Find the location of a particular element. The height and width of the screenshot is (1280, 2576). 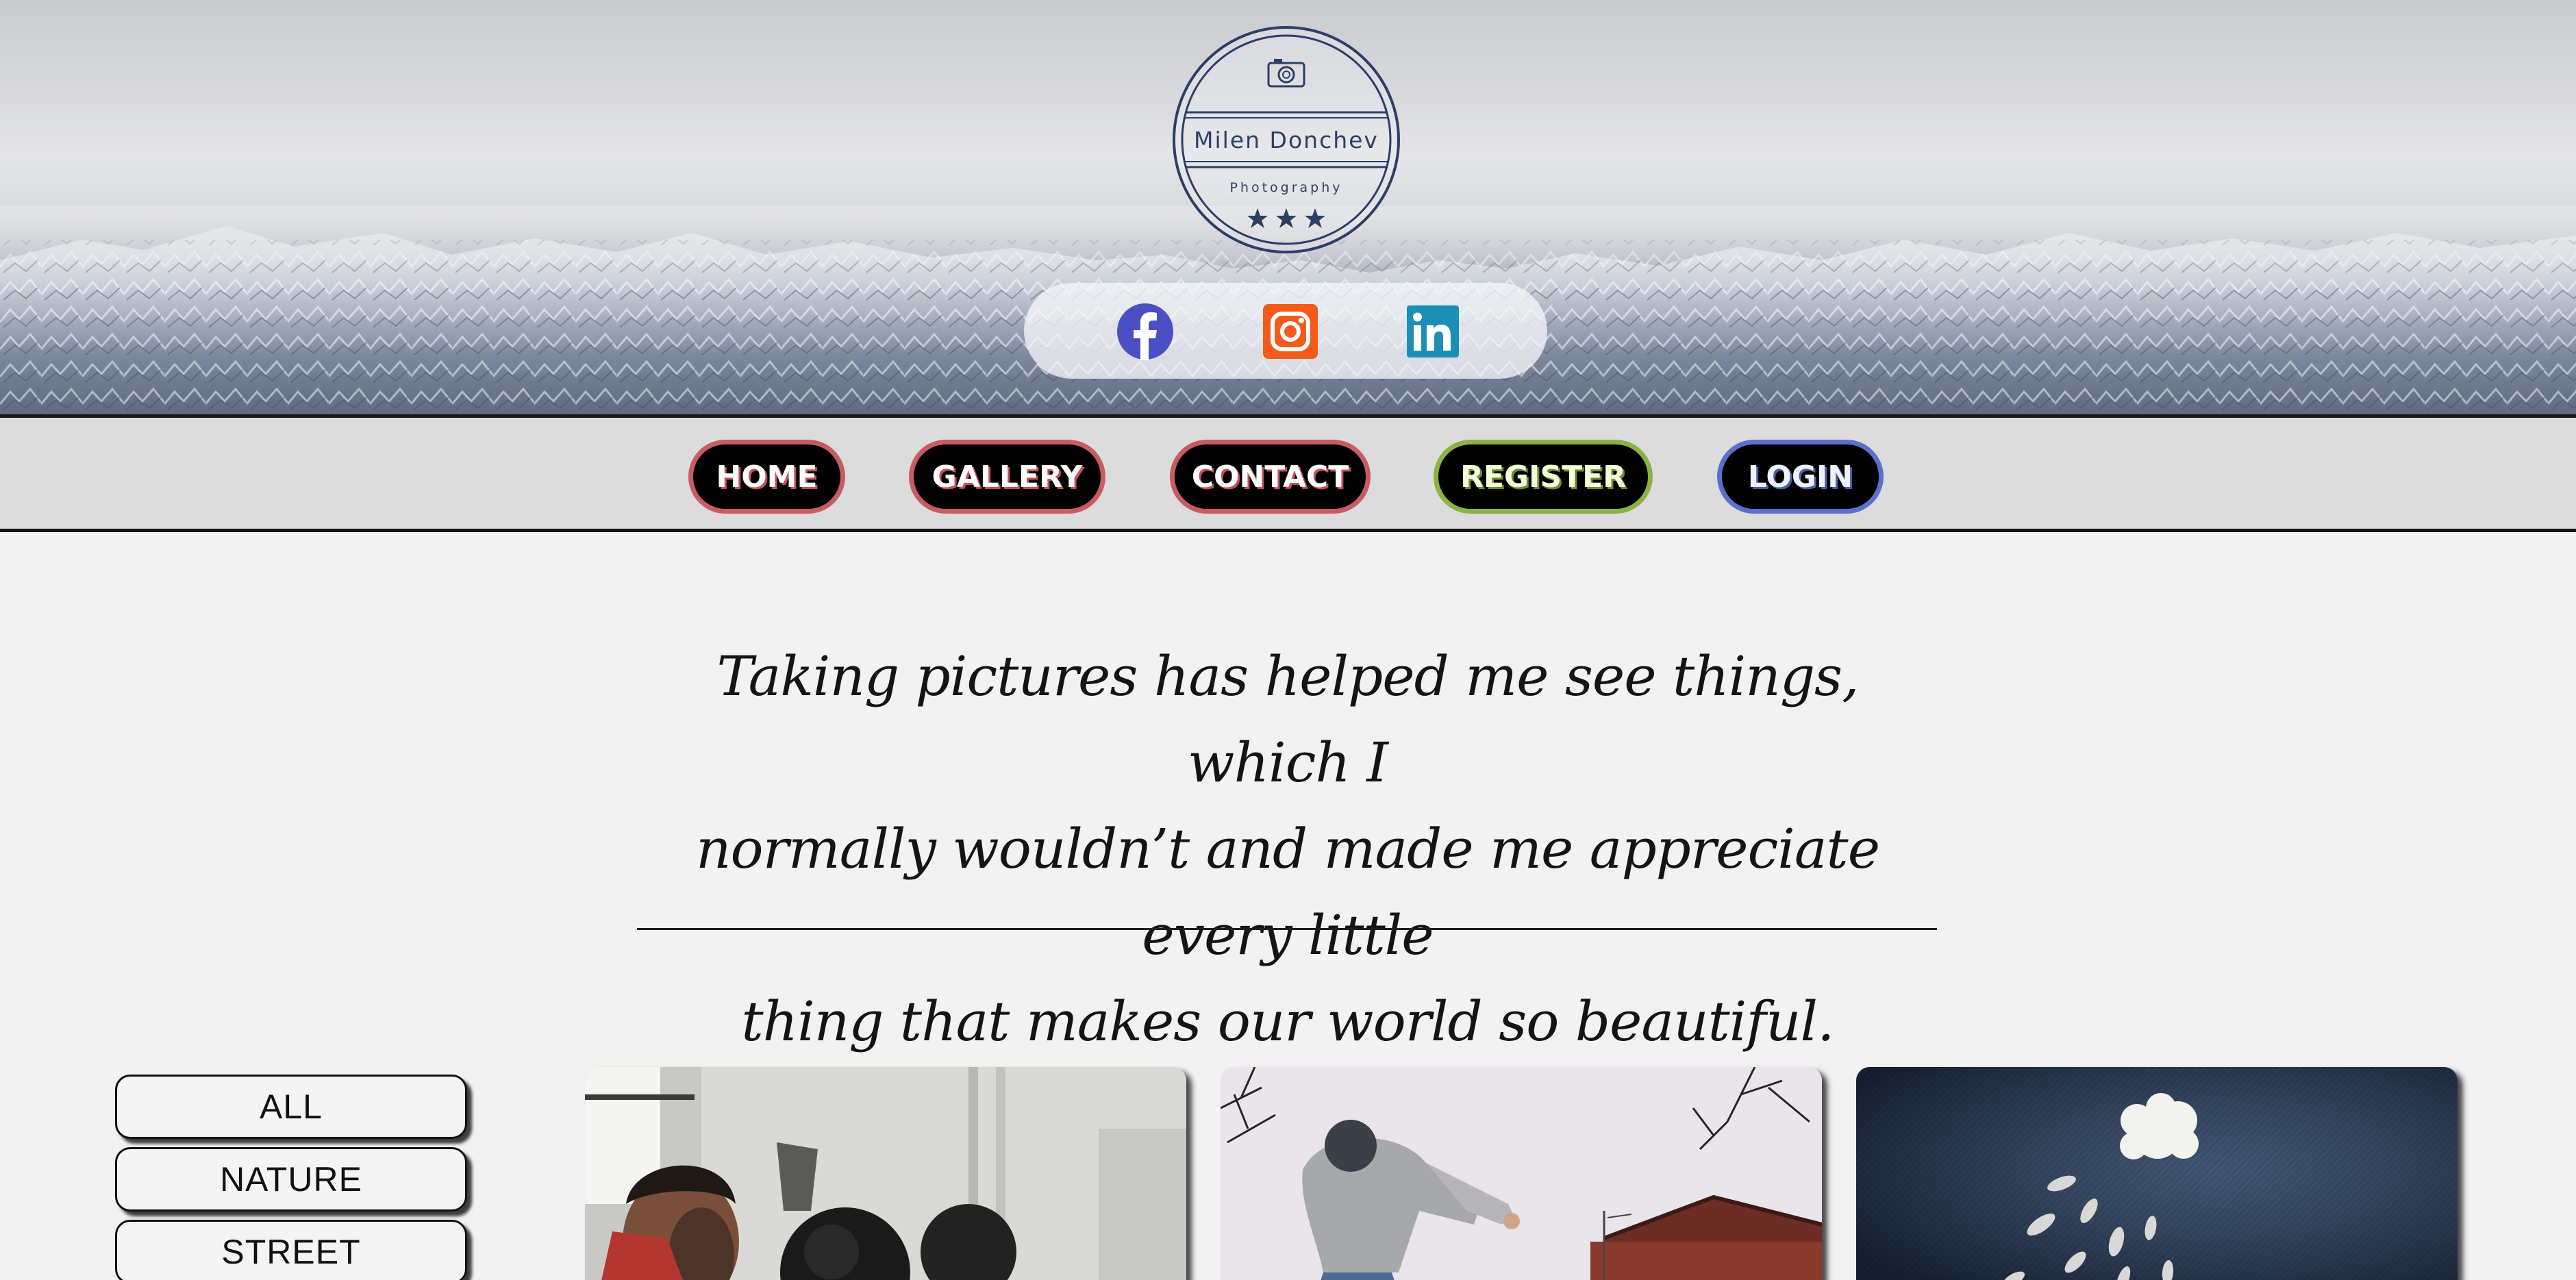

nav-login-button: LOGIN is located at coordinates (1800, 477).